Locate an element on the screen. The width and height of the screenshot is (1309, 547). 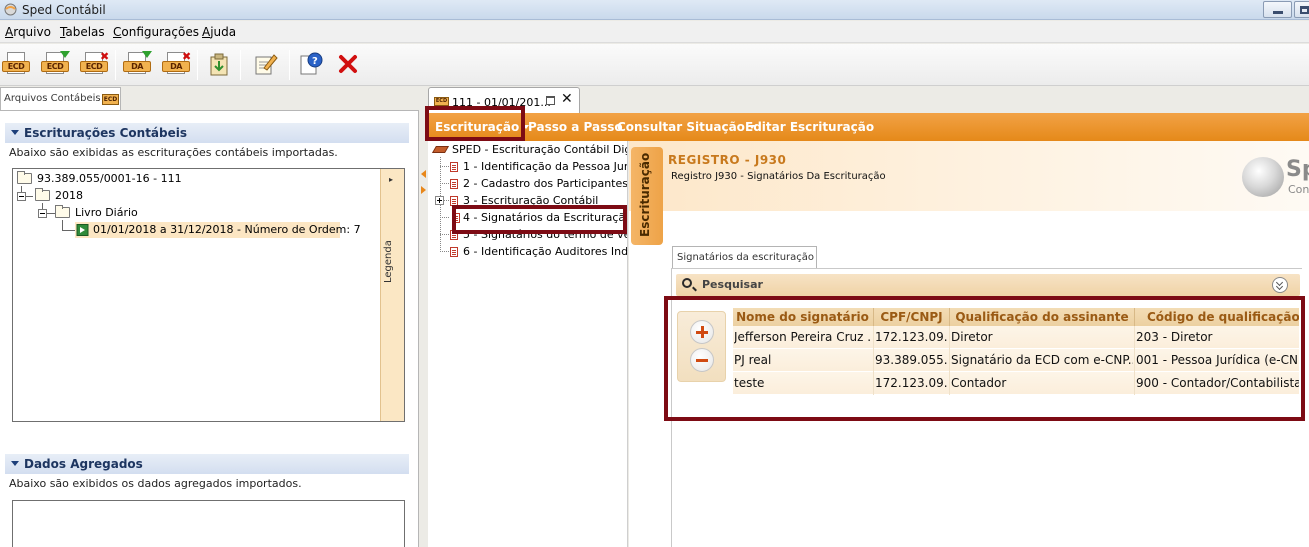
tab-signatarios: Signatários da escrituração is located at coordinates (744, 257).